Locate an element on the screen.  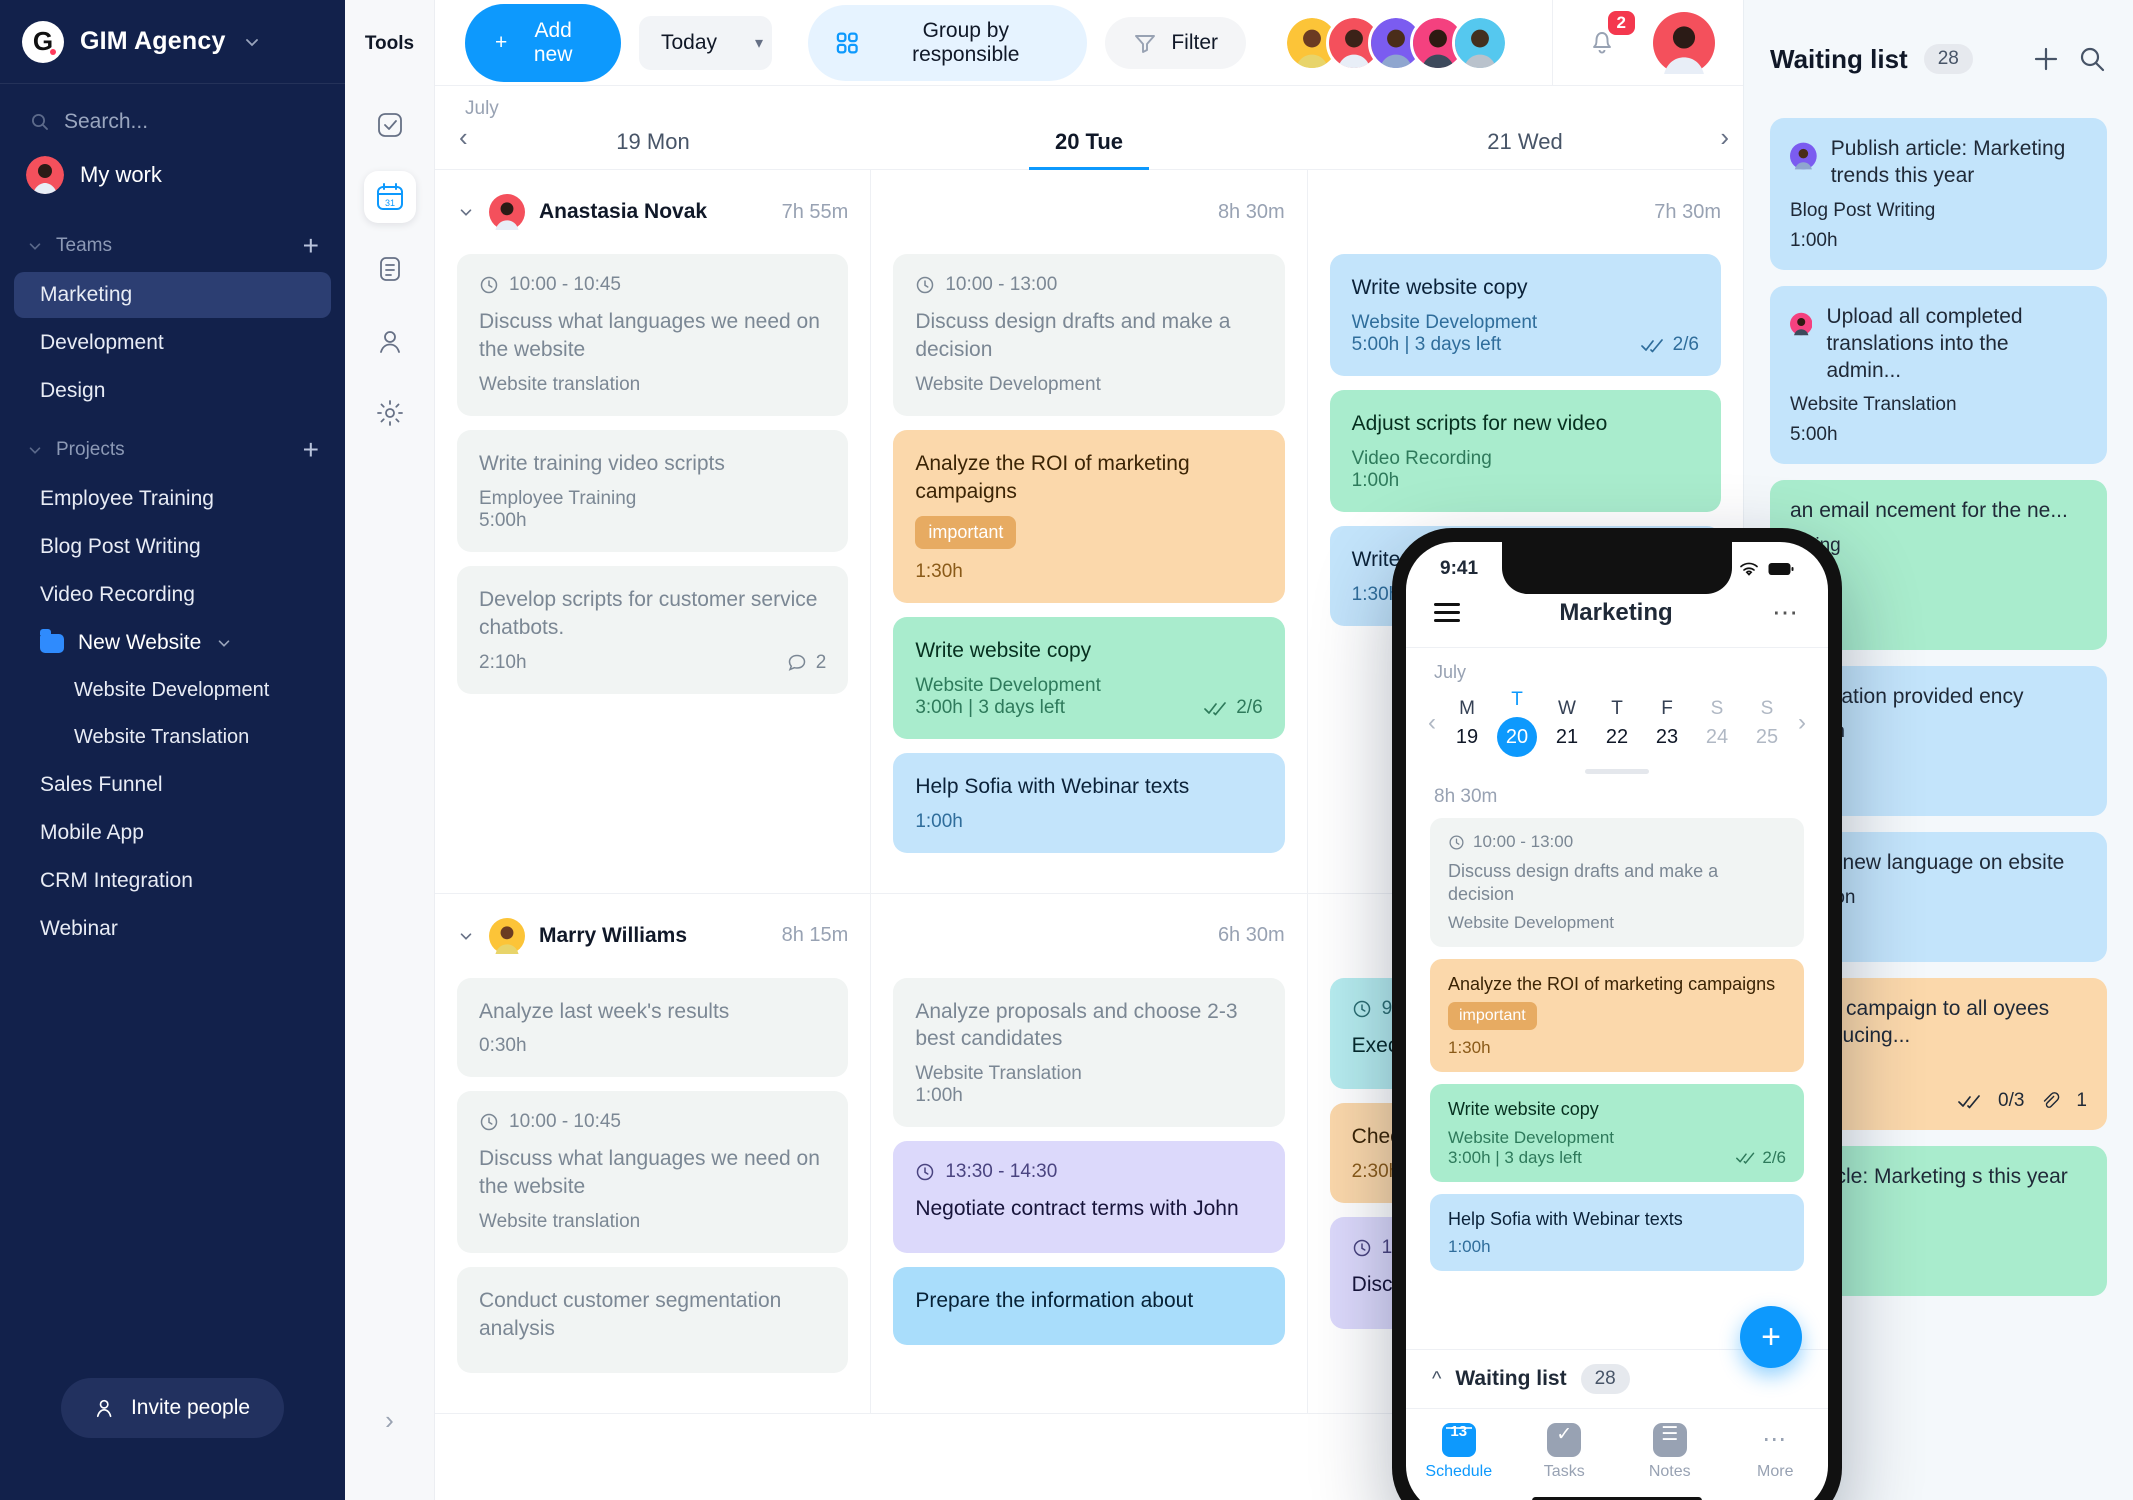
tab-schedule: 13 Schedule is located at coordinates (1459, 1452).